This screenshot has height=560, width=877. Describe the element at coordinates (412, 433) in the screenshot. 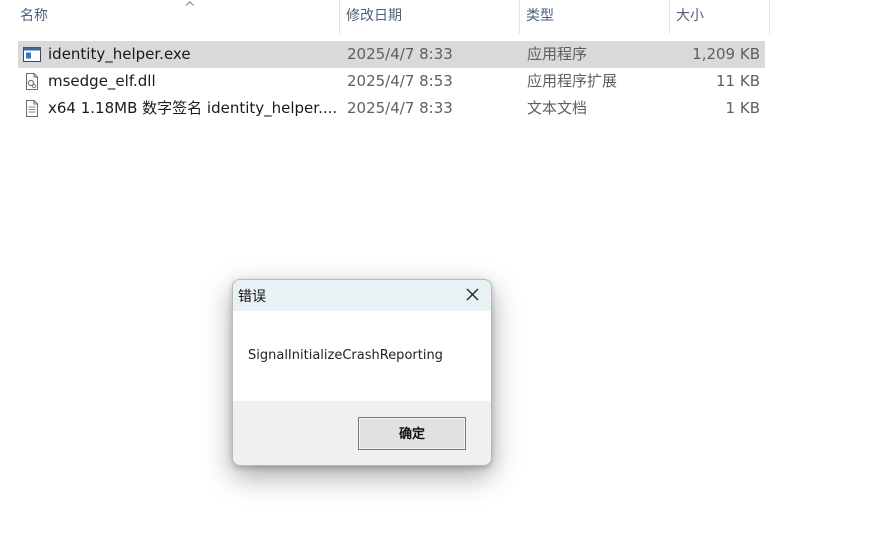

I see `ok-button: 确定` at that location.